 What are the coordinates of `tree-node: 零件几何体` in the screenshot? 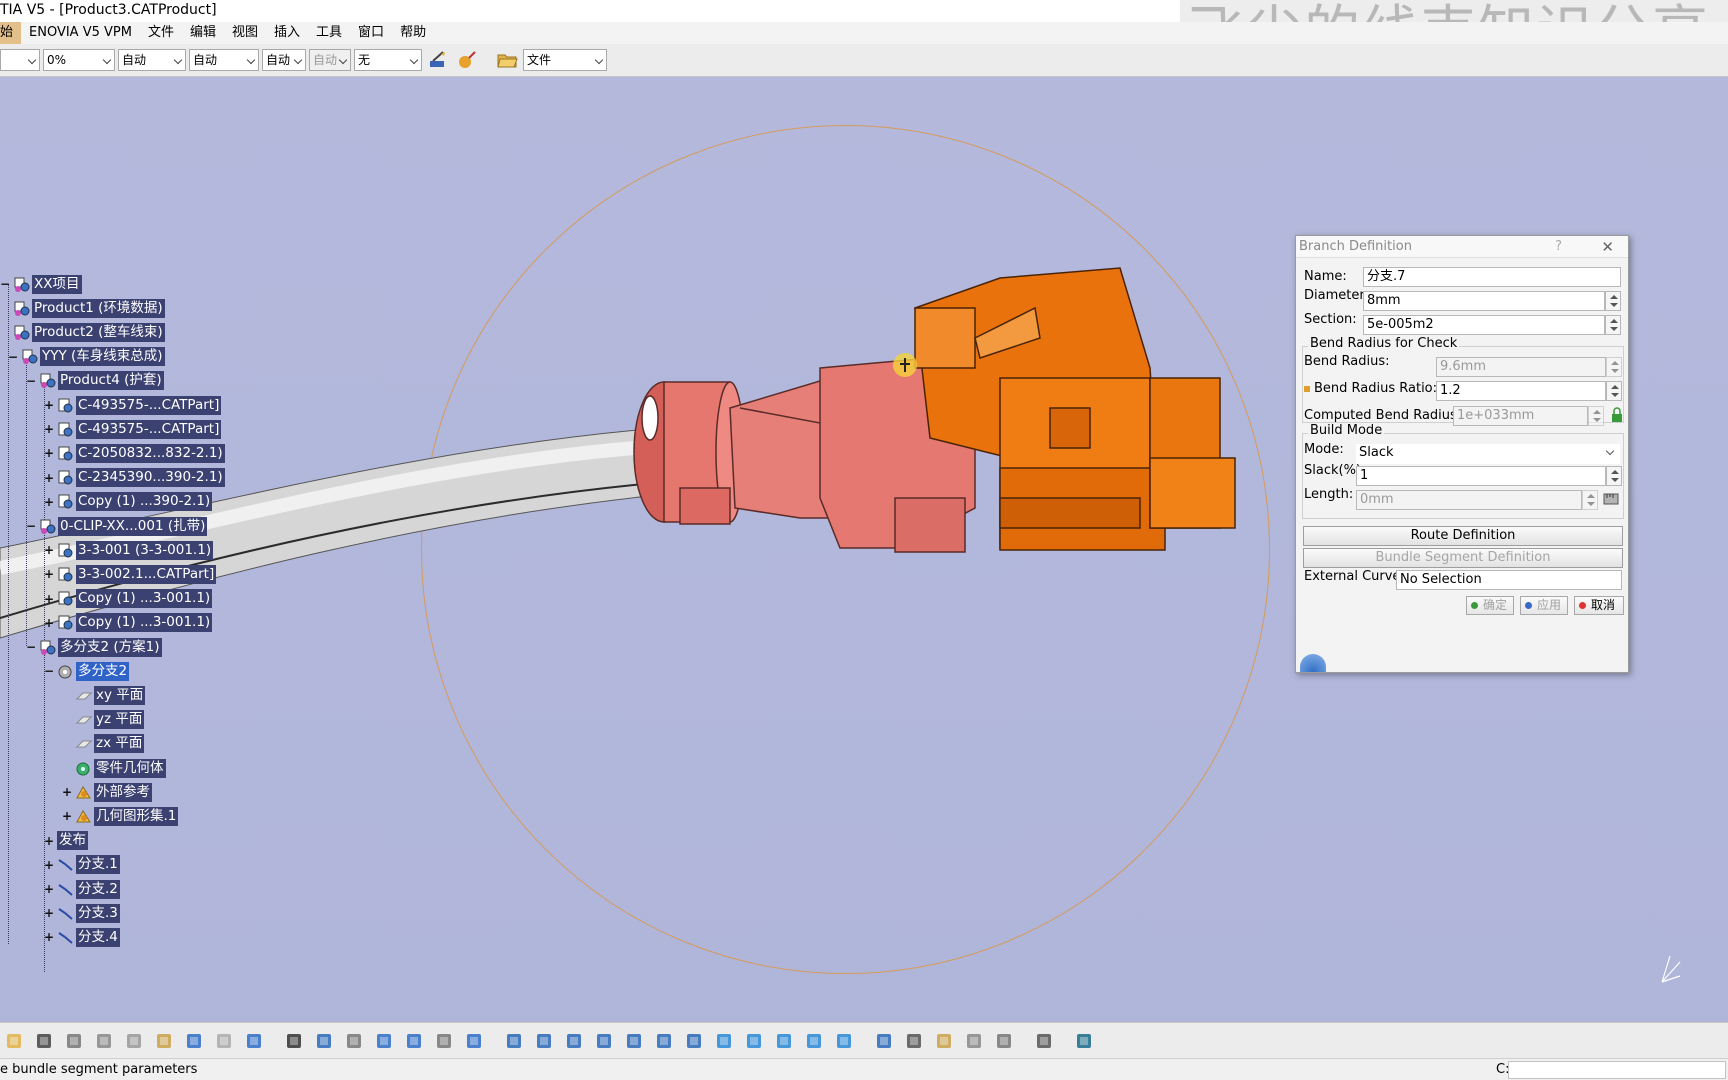 It's located at (114, 768).